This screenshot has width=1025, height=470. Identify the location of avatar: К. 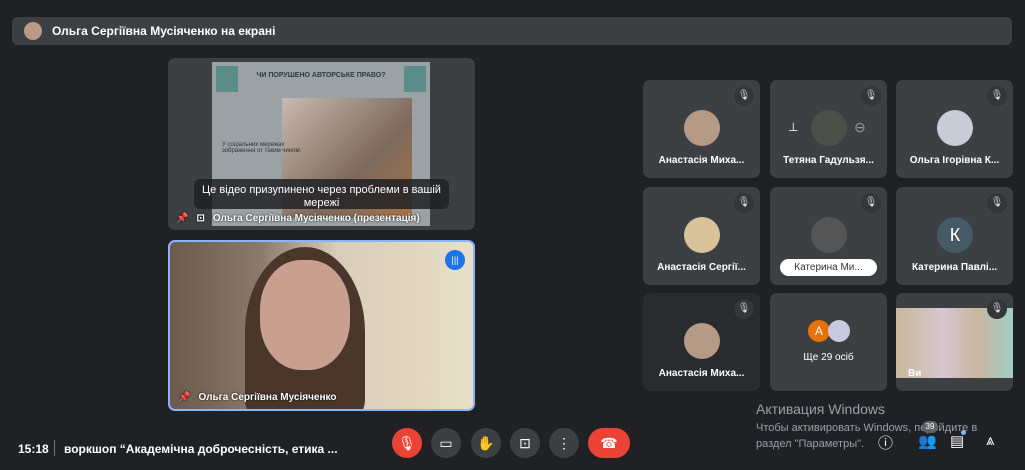
(955, 235).